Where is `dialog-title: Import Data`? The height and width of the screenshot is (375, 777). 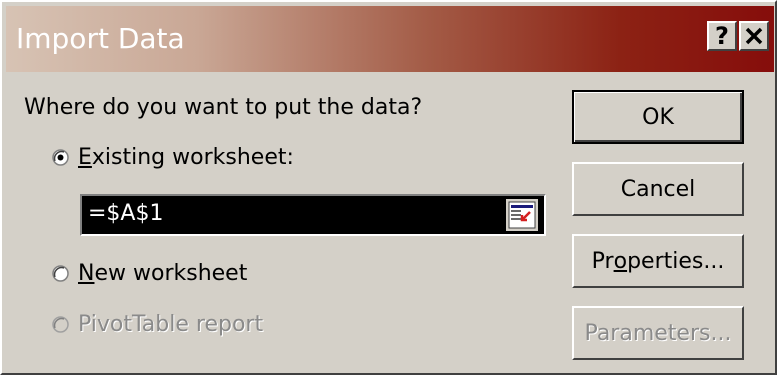
dialog-title: Import Data is located at coordinates (100, 38).